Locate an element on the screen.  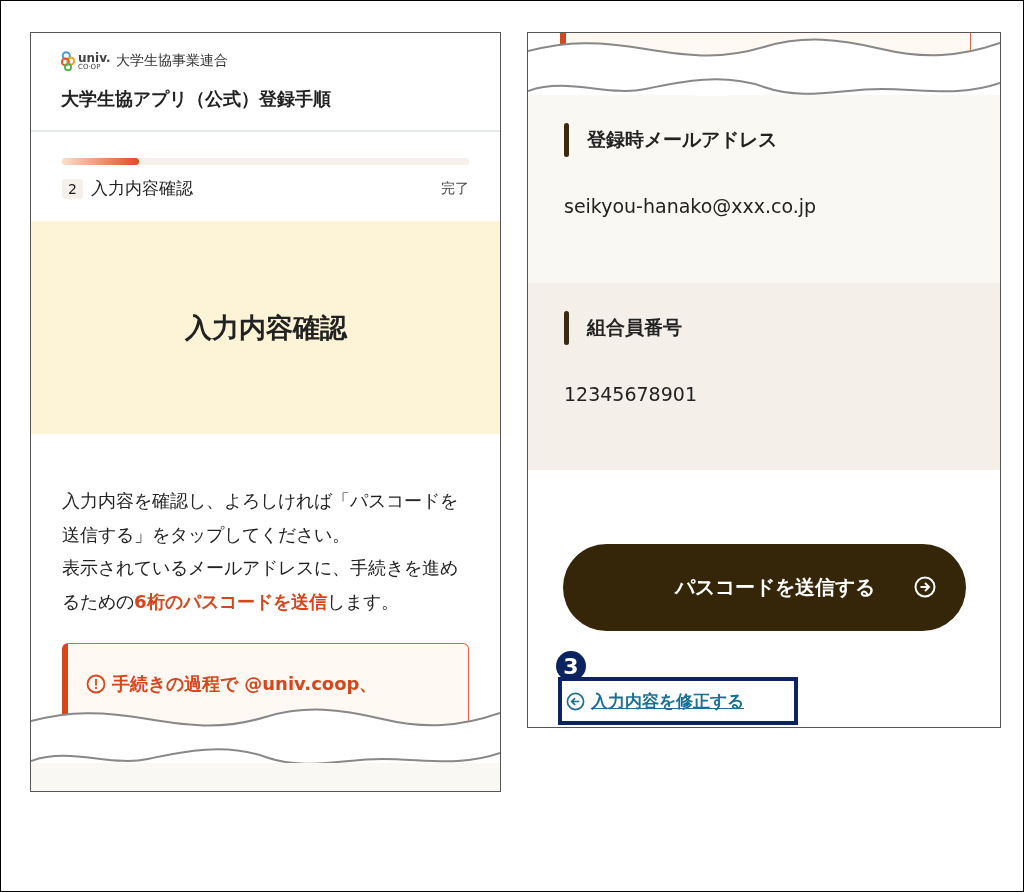
step-number: 2 is located at coordinates (72, 188).